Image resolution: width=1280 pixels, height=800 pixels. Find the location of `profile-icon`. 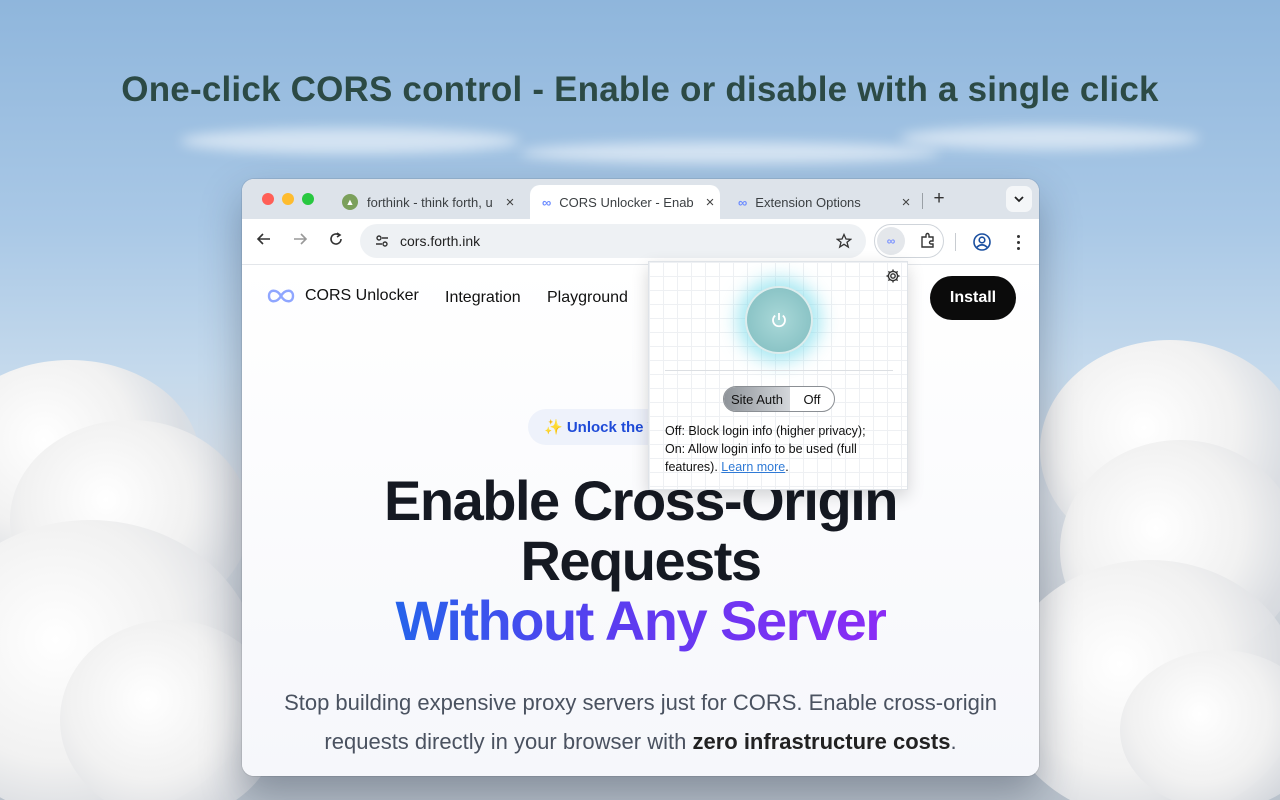

profile-icon is located at coordinates (982, 242).